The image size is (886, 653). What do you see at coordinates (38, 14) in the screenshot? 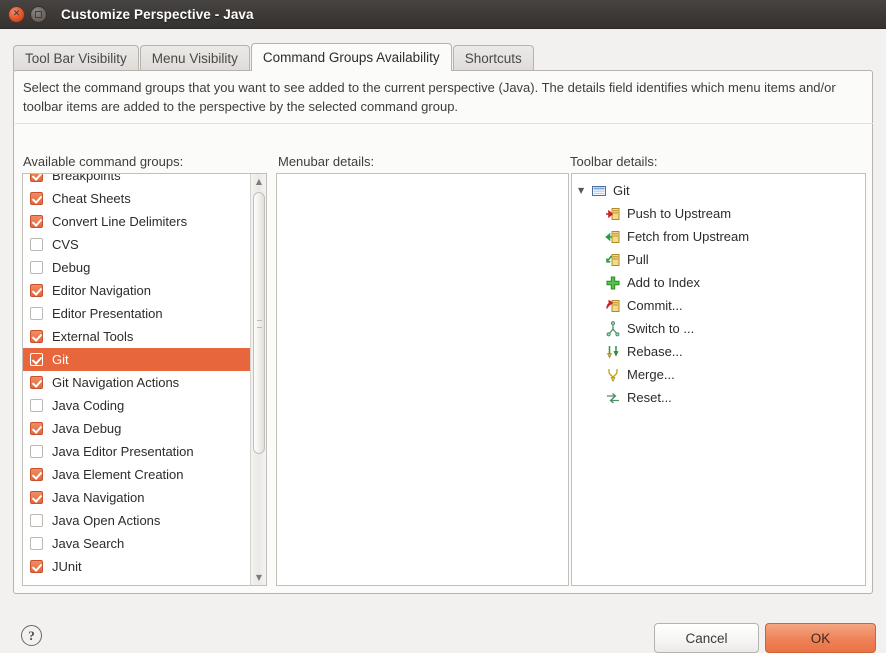
I see `maximize-icon` at bounding box center [38, 14].